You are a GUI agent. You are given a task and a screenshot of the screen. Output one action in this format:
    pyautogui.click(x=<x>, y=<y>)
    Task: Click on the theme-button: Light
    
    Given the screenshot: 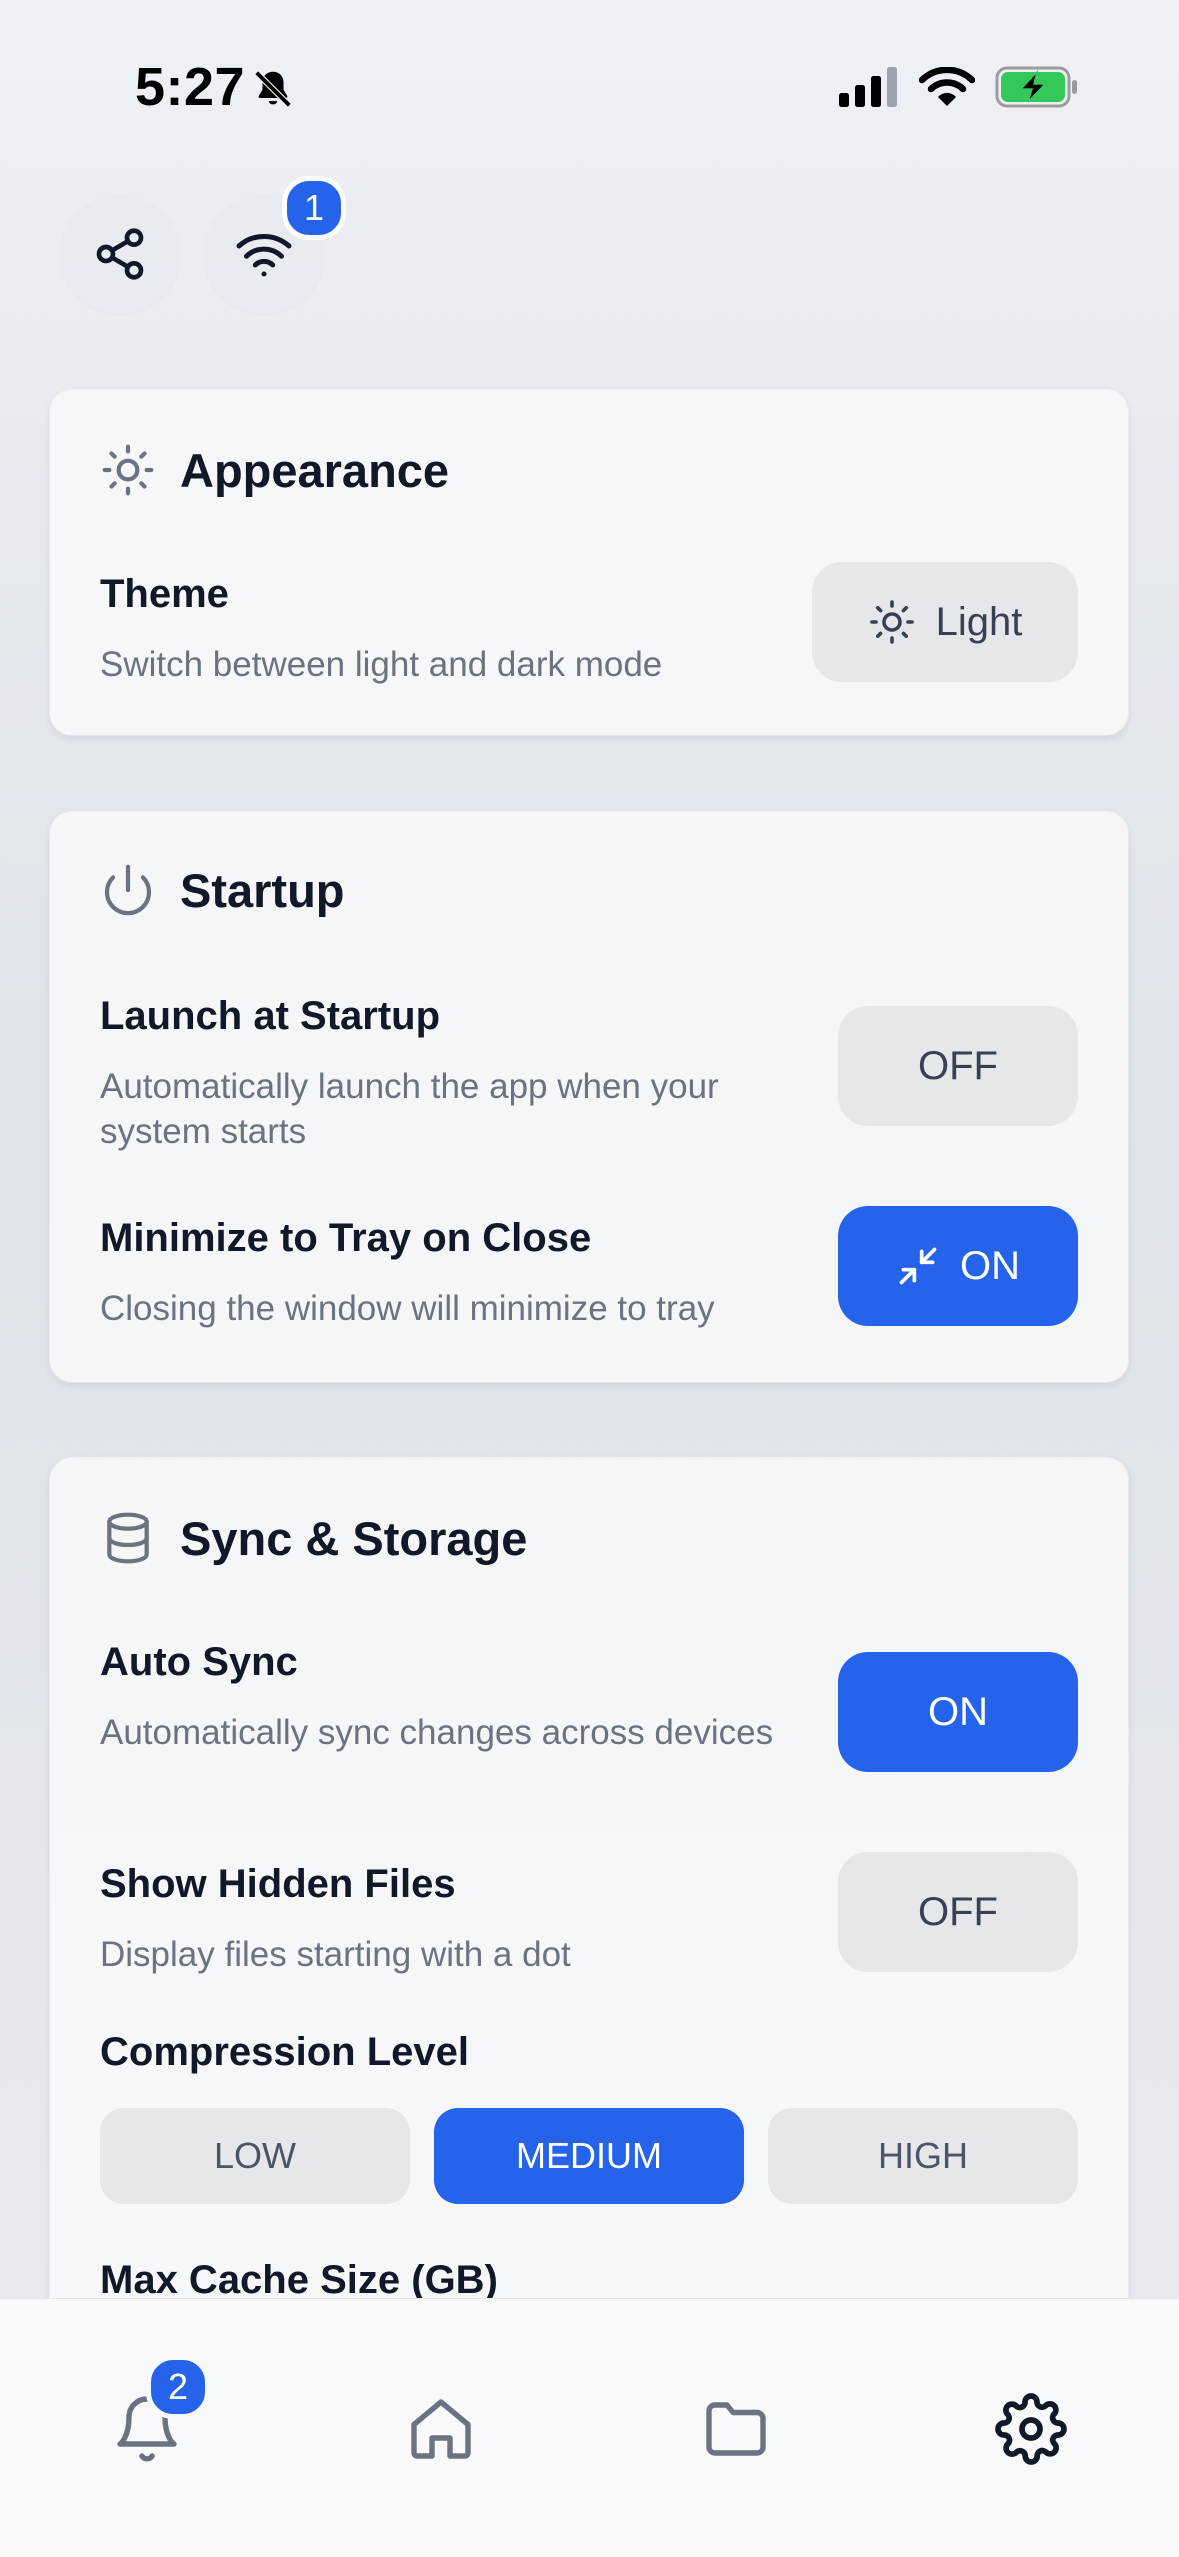 What is the action you would take?
    pyautogui.click(x=945, y=622)
    